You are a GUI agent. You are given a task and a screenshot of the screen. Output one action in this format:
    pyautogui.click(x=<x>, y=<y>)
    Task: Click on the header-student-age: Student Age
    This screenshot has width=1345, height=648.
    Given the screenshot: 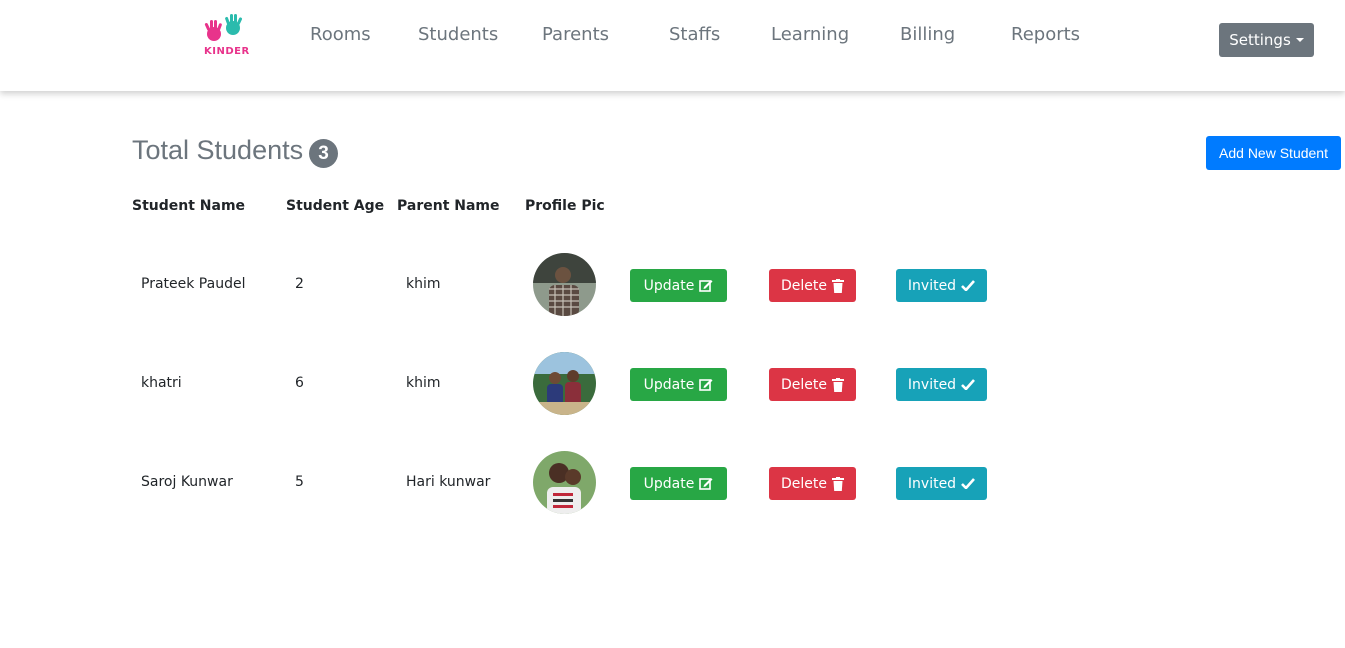 What is the action you would take?
    pyautogui.click(x=335, y=206)
    